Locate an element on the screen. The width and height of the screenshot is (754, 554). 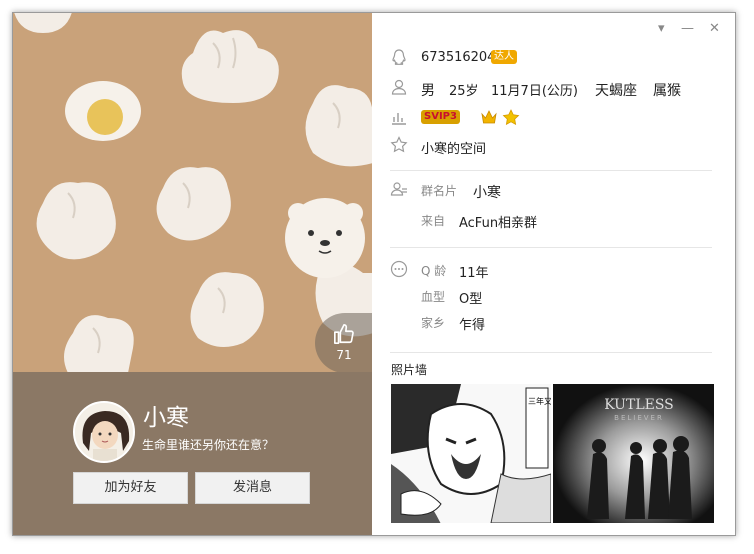
star-icon is located at coordinates (511, 117).